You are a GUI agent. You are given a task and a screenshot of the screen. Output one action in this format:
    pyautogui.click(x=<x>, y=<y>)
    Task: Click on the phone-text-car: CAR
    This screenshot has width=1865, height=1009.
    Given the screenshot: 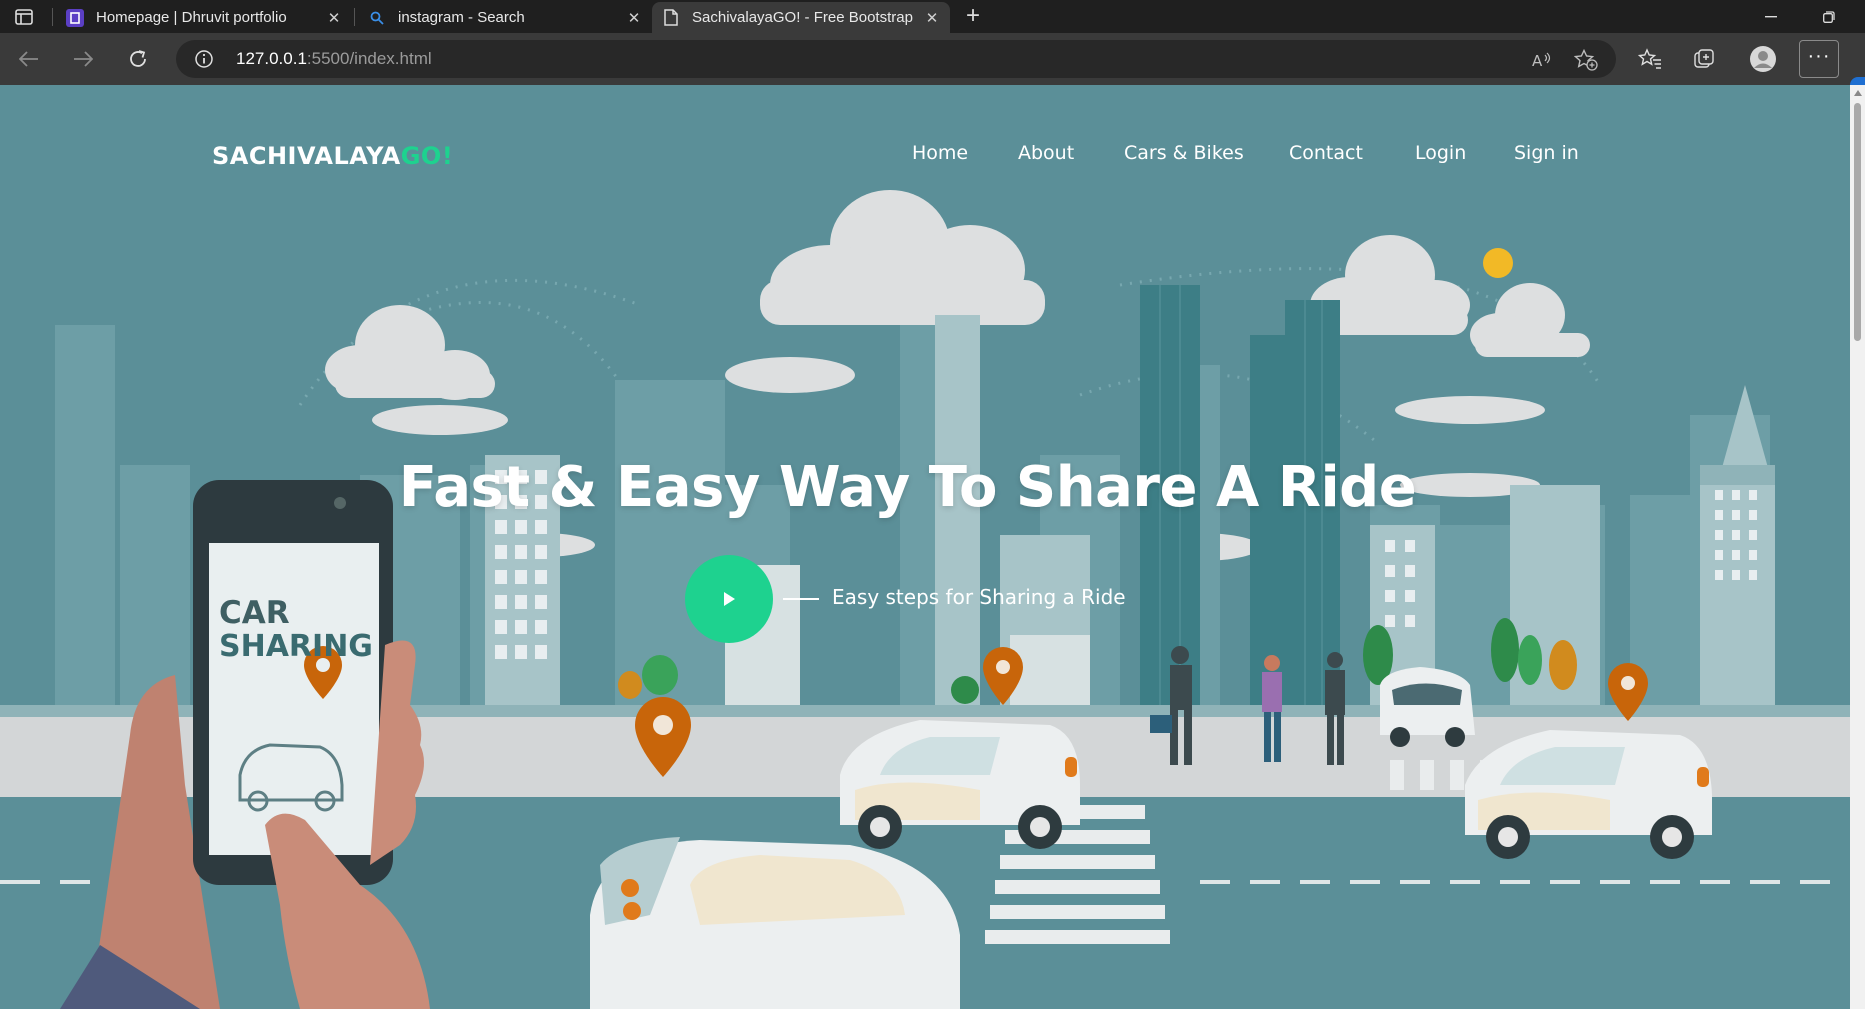 What is the action you would take?
    pyautogui.click(x=254, y=613)
    